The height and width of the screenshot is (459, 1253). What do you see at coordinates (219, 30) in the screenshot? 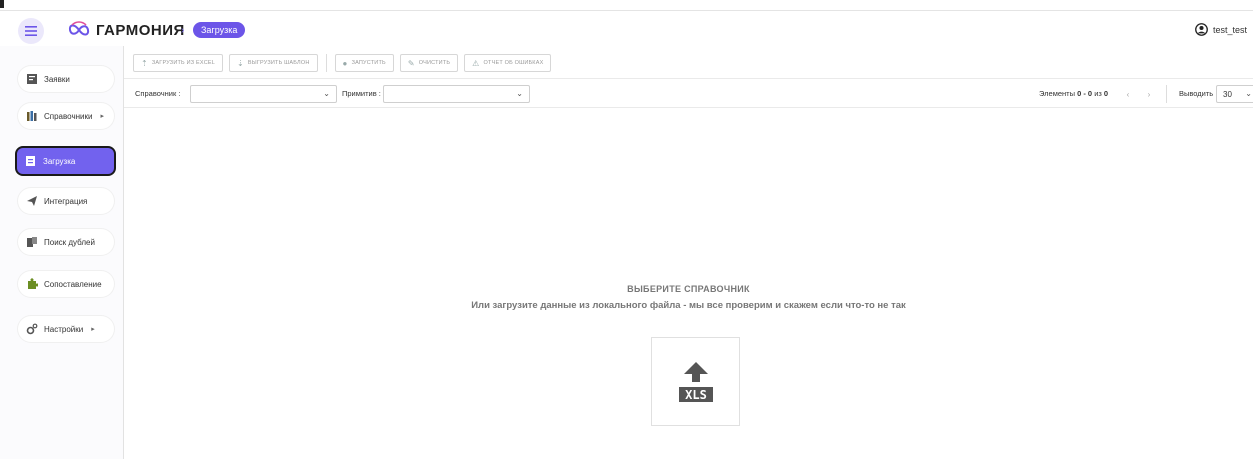
I see `breadcrumb-current: Загрузка` at bounding box center [219, 30].